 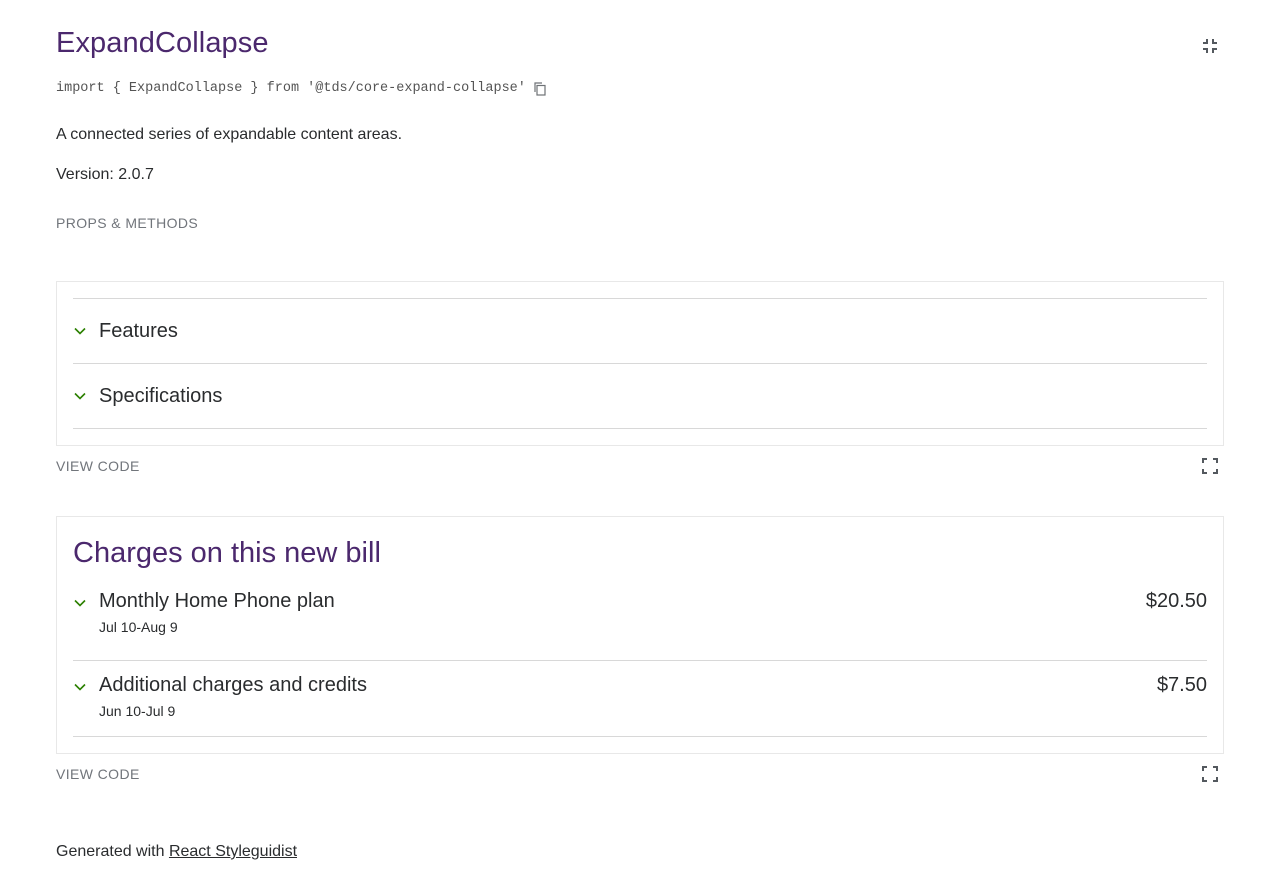 I want to click on panel-label: Specifications, so click(x=161, y=395).